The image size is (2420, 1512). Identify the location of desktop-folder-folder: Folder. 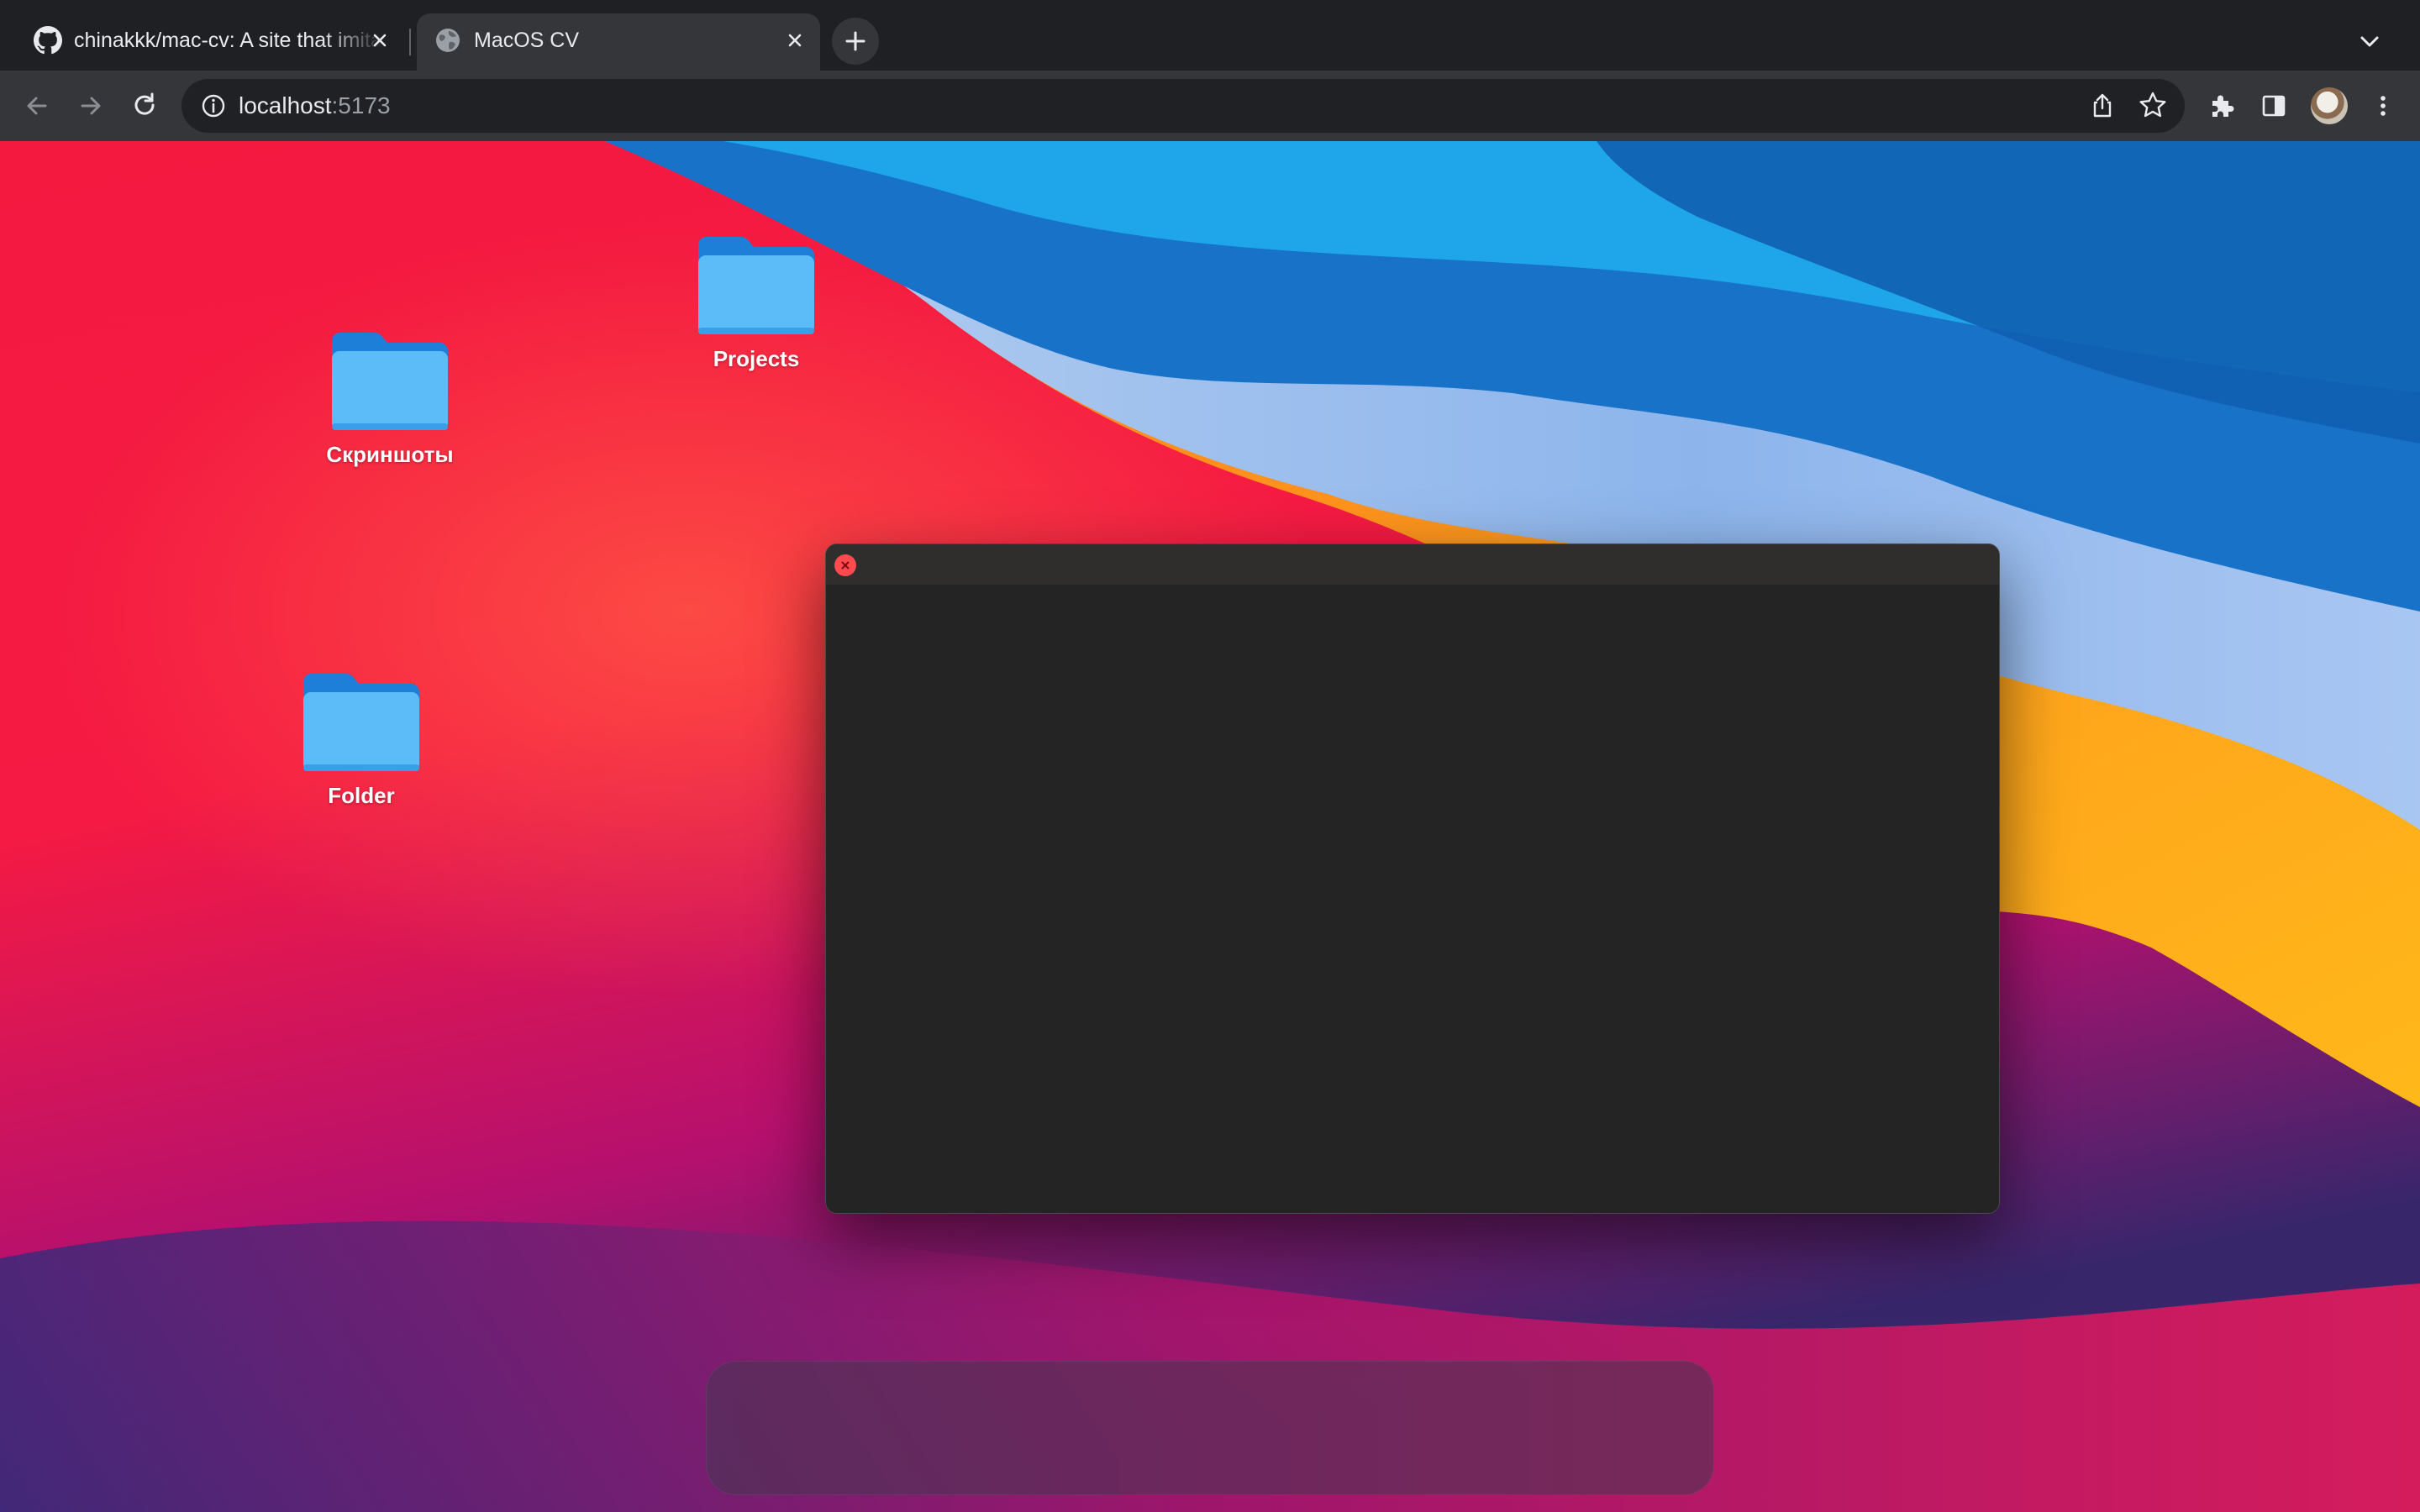
(361, 739).